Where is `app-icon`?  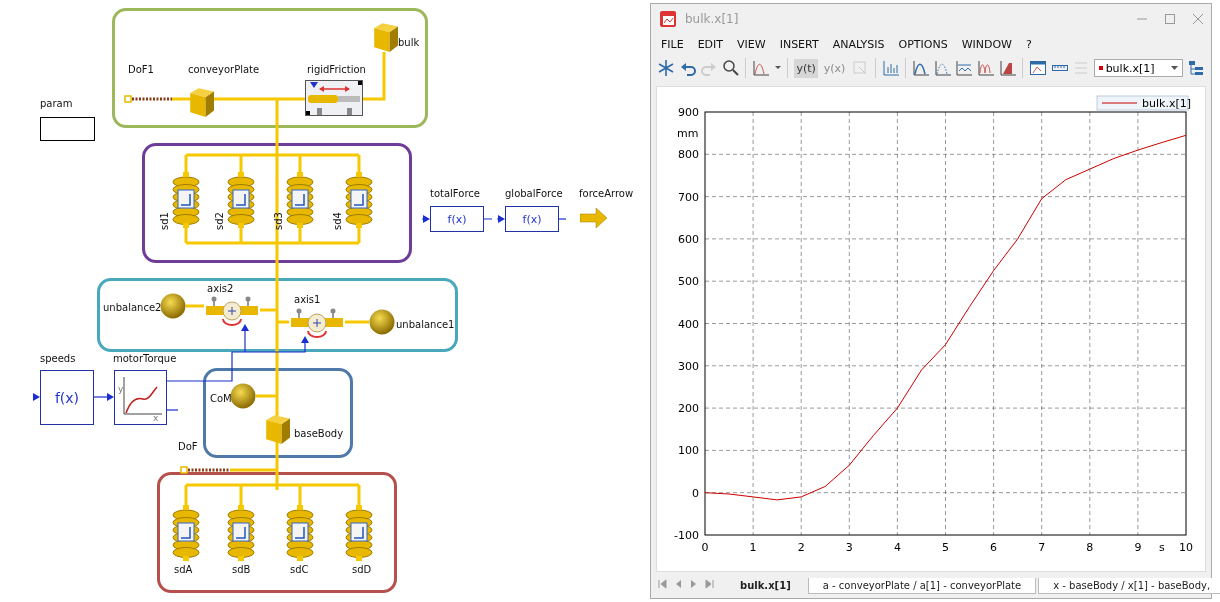 app-icon is located at coordinates (668, 19).